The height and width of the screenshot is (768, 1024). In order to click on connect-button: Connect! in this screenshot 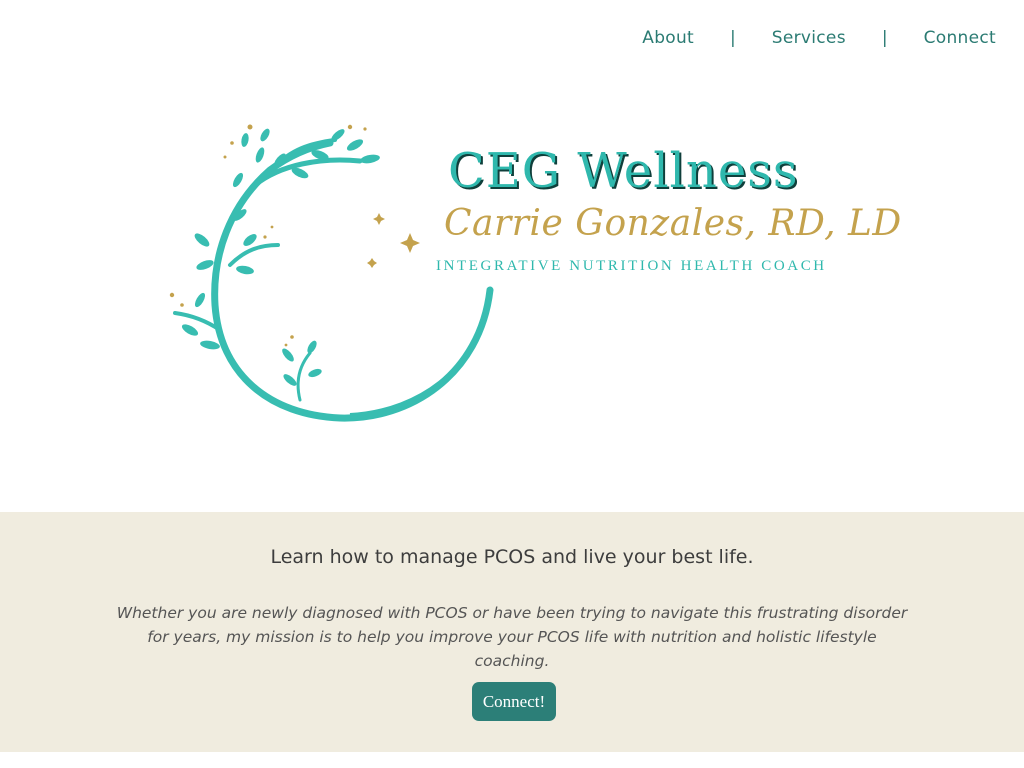, I will do `click(514, 701)`.